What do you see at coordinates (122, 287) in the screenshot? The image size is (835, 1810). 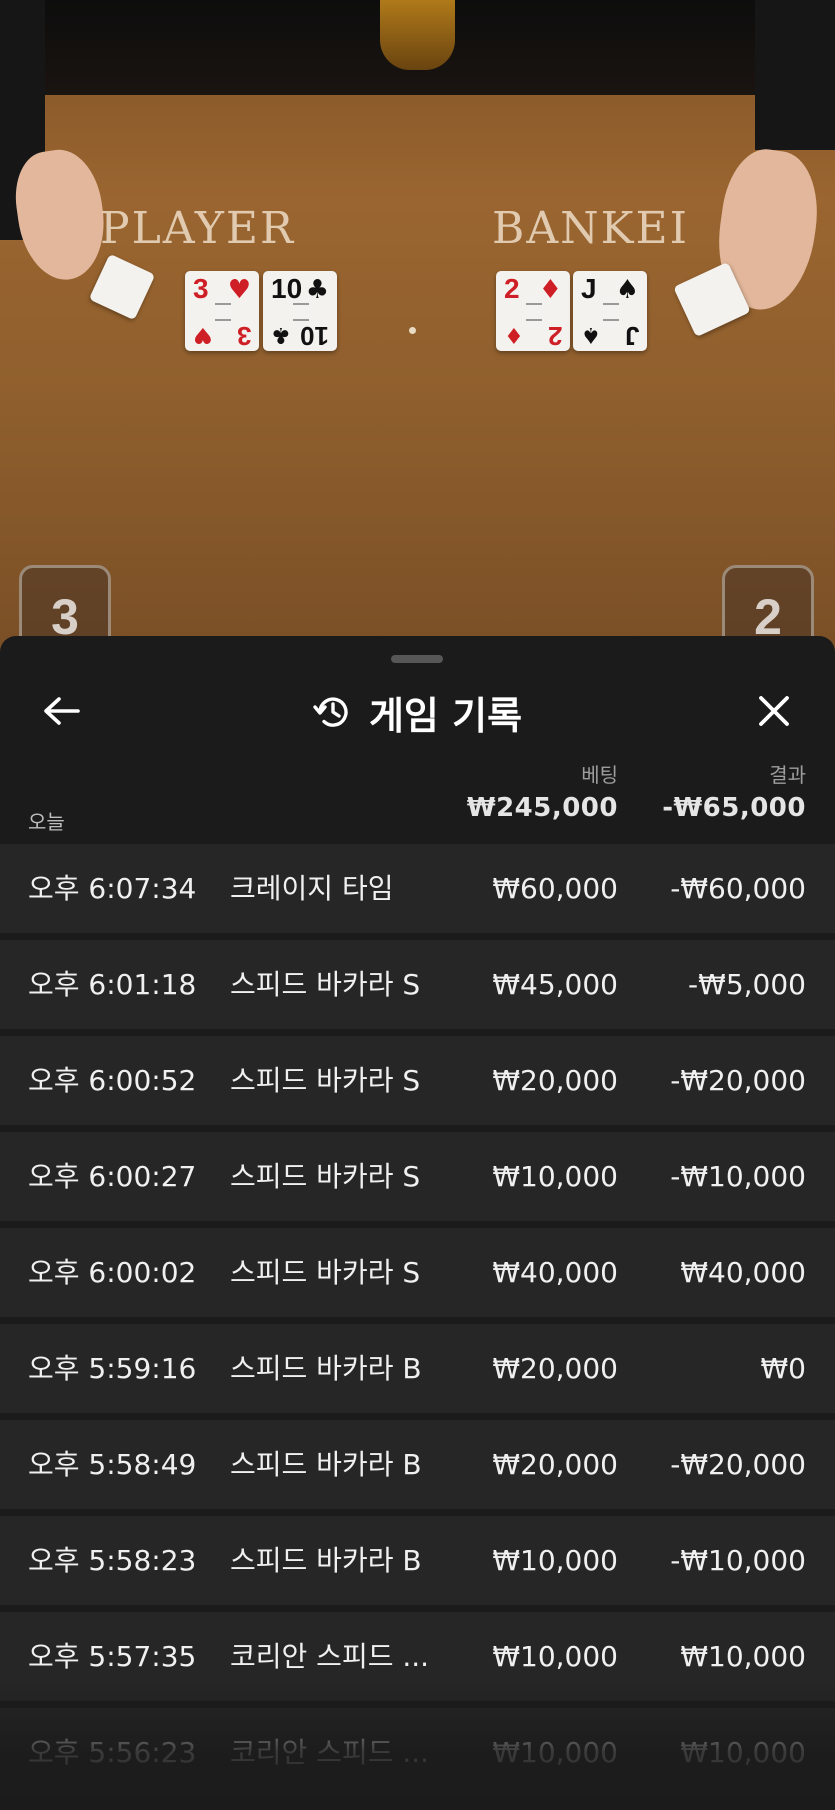 I see `player-card-held` at bounding box center [122, 287].